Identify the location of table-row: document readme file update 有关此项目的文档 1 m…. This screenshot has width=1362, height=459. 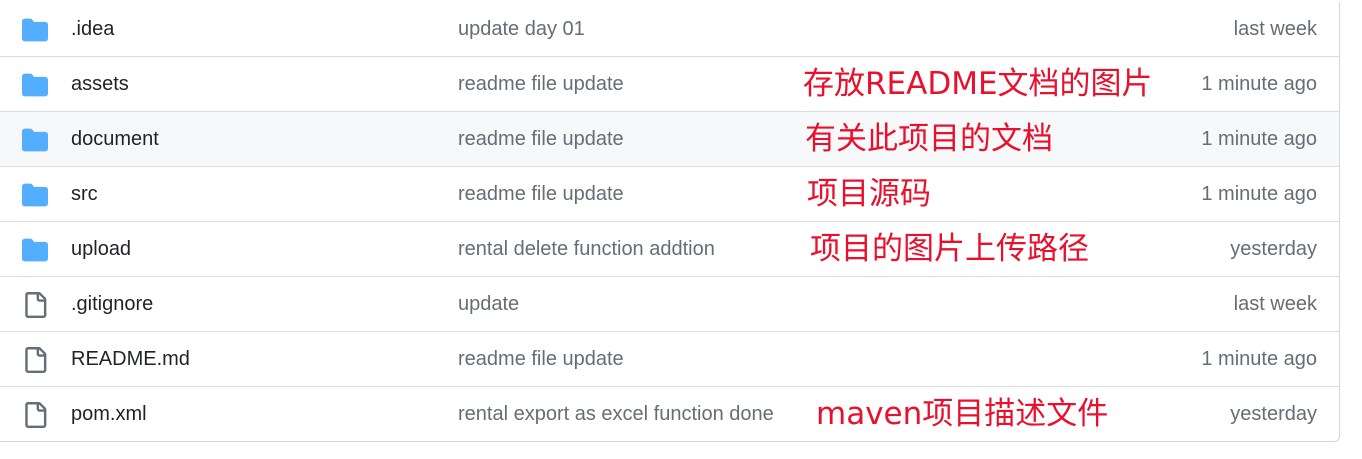
(669, 139).